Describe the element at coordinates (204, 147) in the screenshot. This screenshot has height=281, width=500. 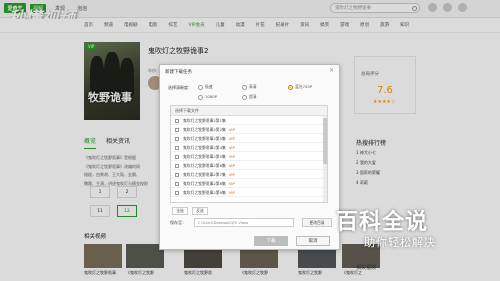
I see `file-row-label: 鬼吹灯之牧野诡事2第4集` at that location.